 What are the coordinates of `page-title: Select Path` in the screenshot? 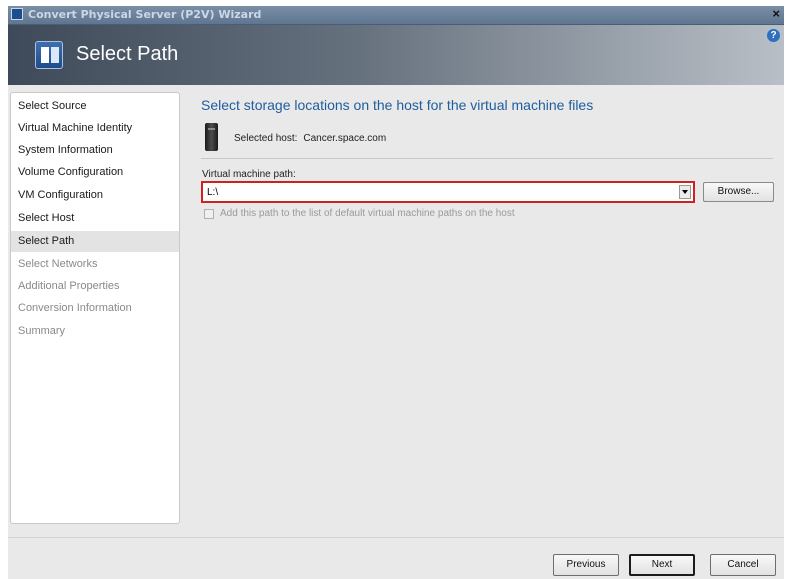 It's located at (127, 54).